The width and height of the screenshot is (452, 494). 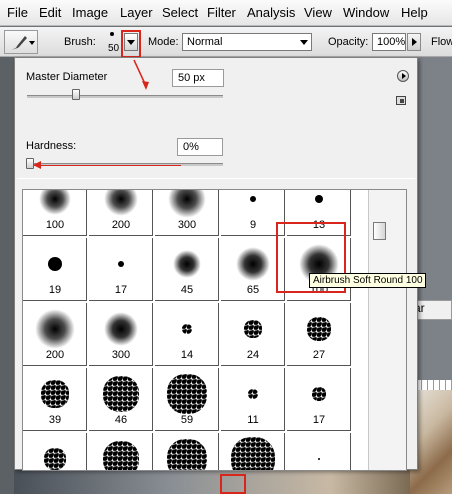 I want to click on brush-preset-cell: 27, so click(x=319, y=334).